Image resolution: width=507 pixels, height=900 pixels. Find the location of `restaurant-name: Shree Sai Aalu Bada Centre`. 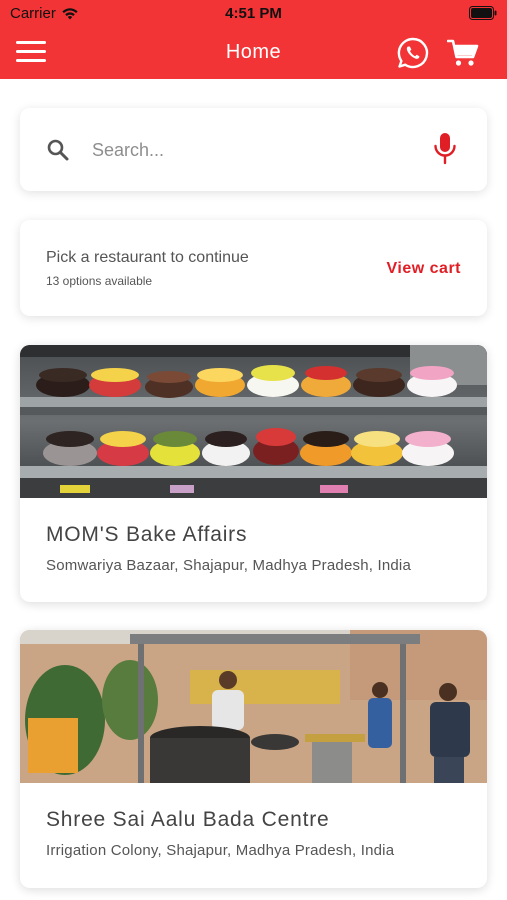

restaurant-name: Shree Sai Aalu Bada Centre is located at coordinates (188, 819).